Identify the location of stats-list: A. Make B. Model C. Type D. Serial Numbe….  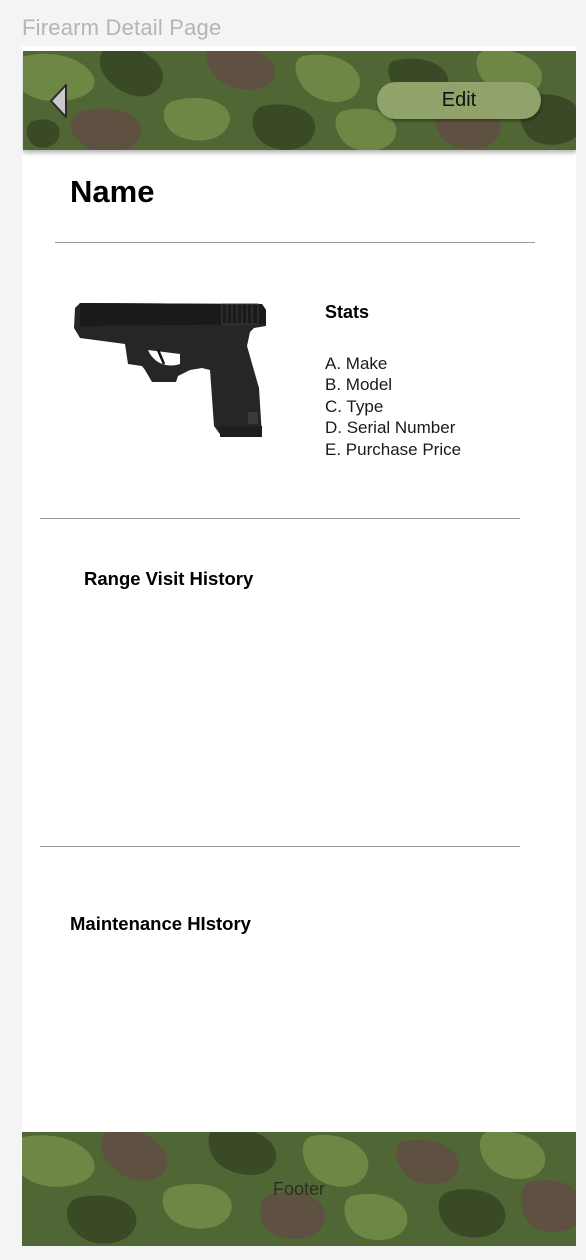
(393, 406).